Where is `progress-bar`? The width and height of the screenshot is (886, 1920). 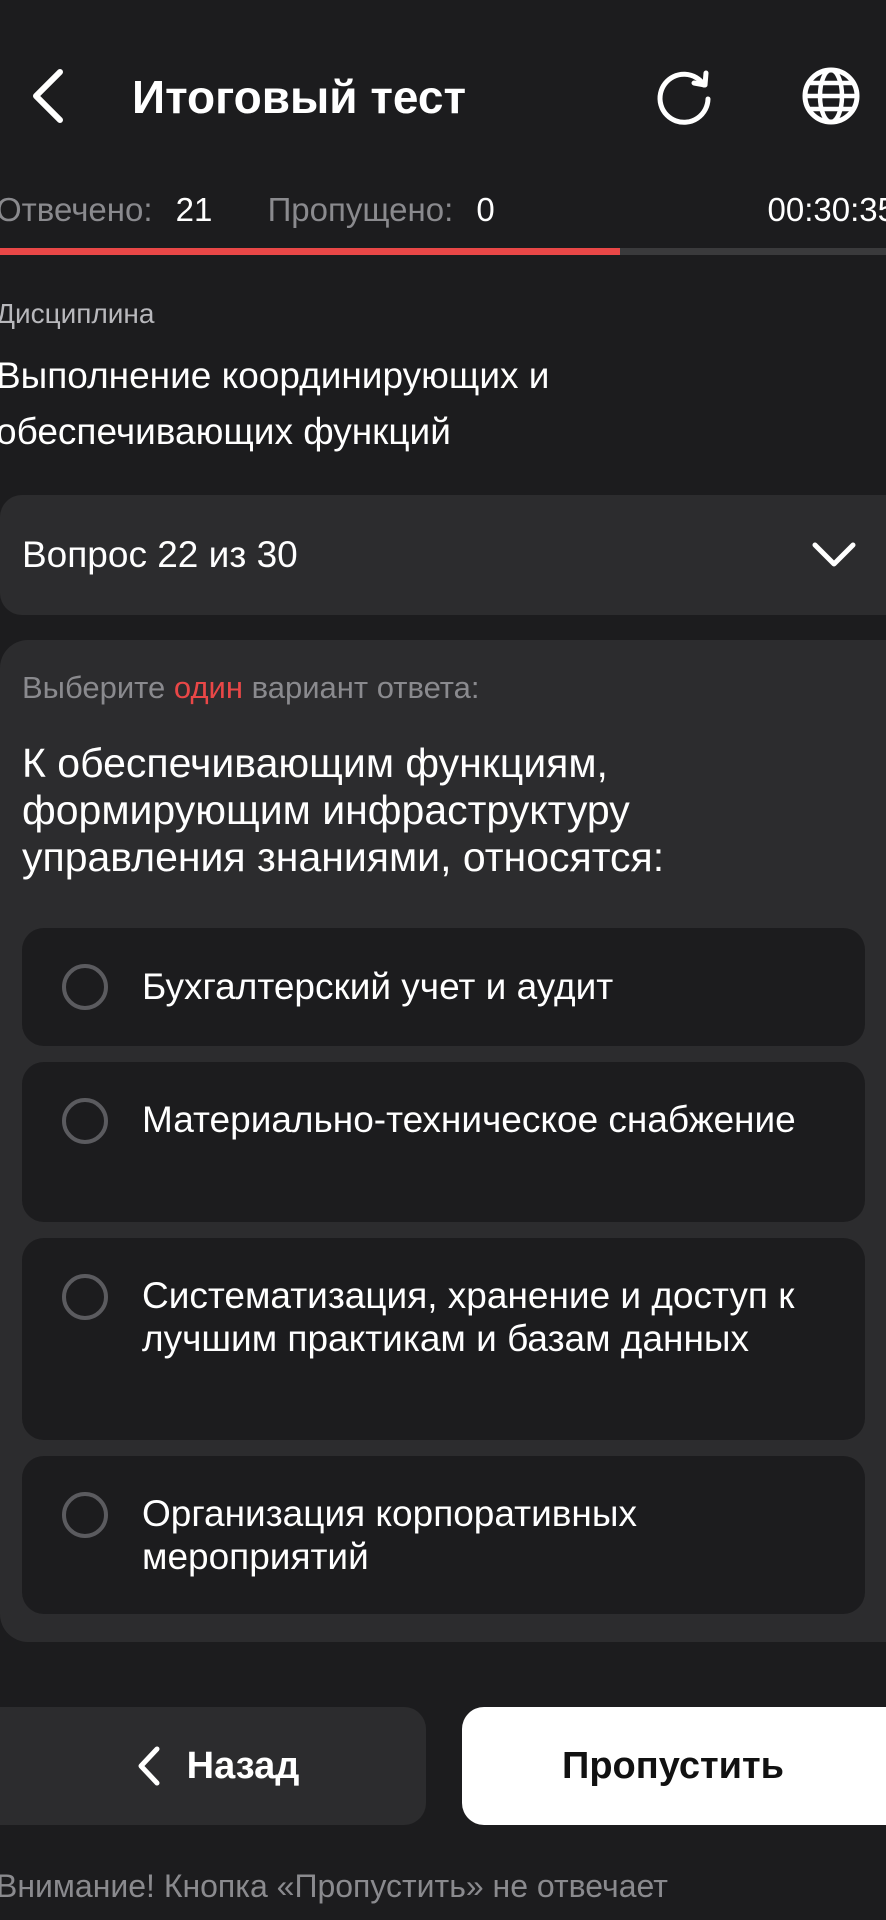 progress-bar is located at coordinates (443, 251).